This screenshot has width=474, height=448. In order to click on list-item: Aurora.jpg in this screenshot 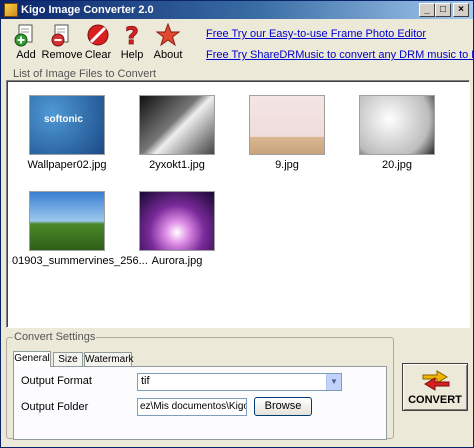, I will do `click(177, 229)`.